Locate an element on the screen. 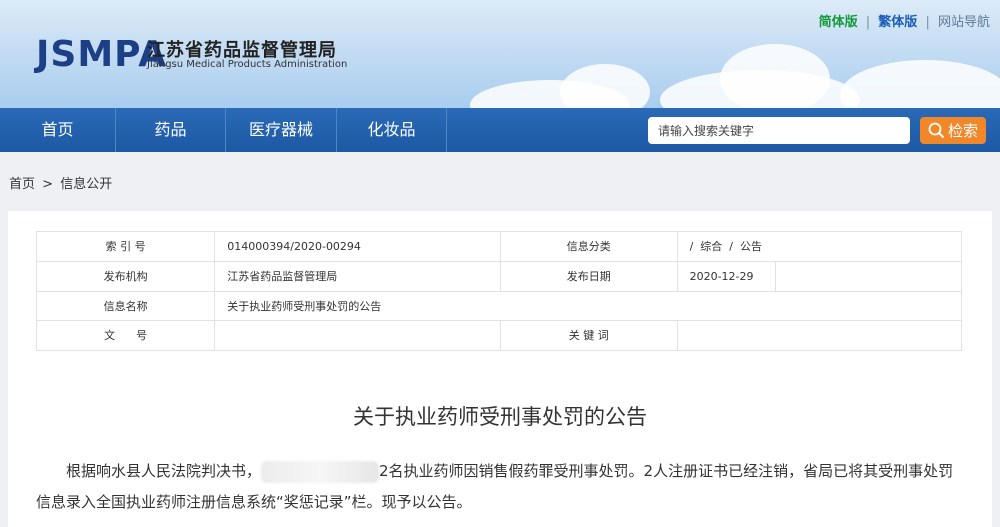 This screenshot has width=1000, height=527. date-value: 2020-12-29 is located at coordinates (819, 276).